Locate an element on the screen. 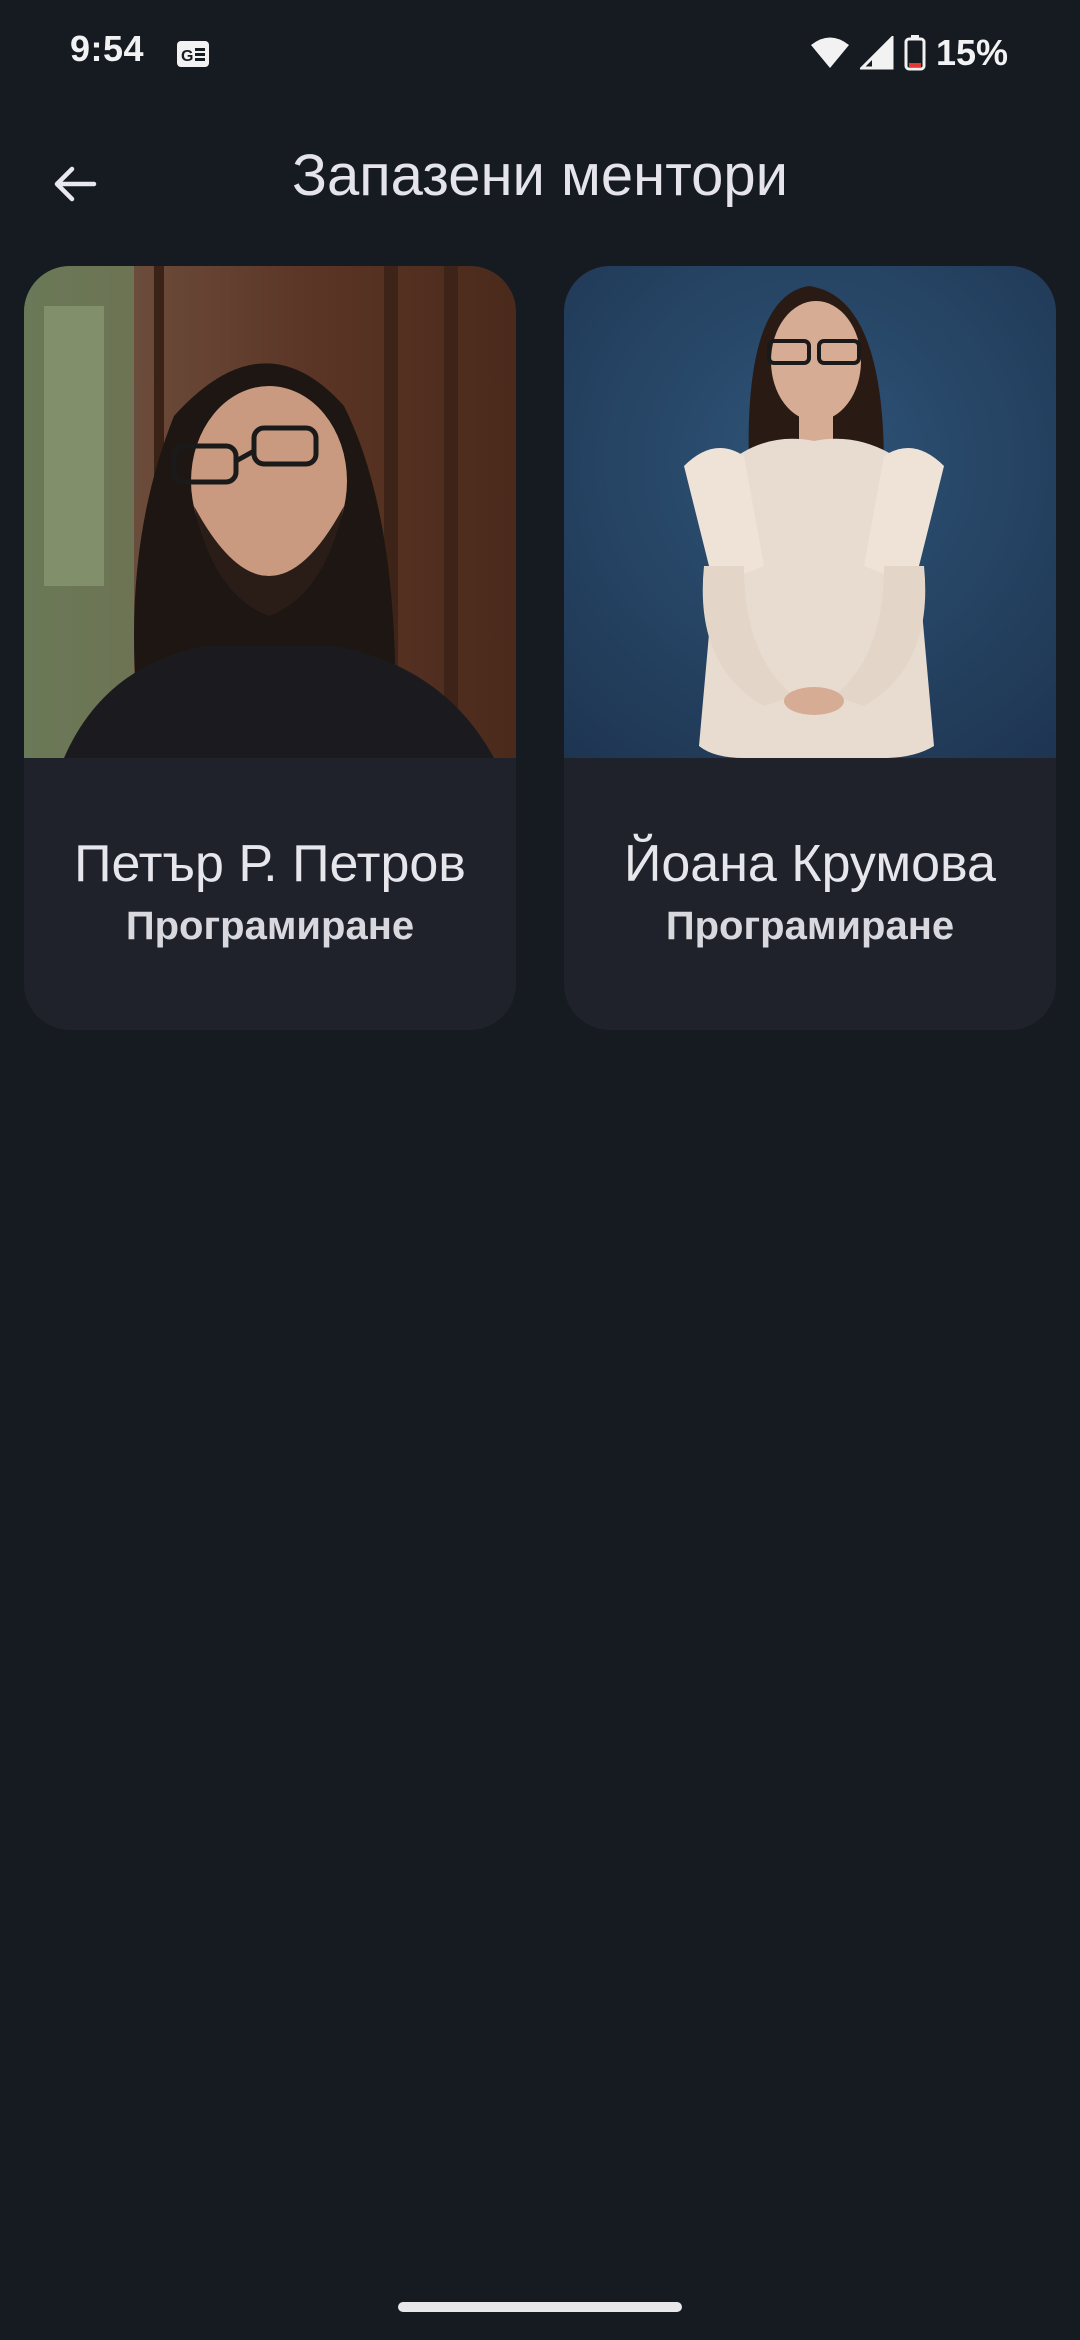 This screenshot has height=2340, width=1080. notification-icon: G is located at coordinates (193, 54).